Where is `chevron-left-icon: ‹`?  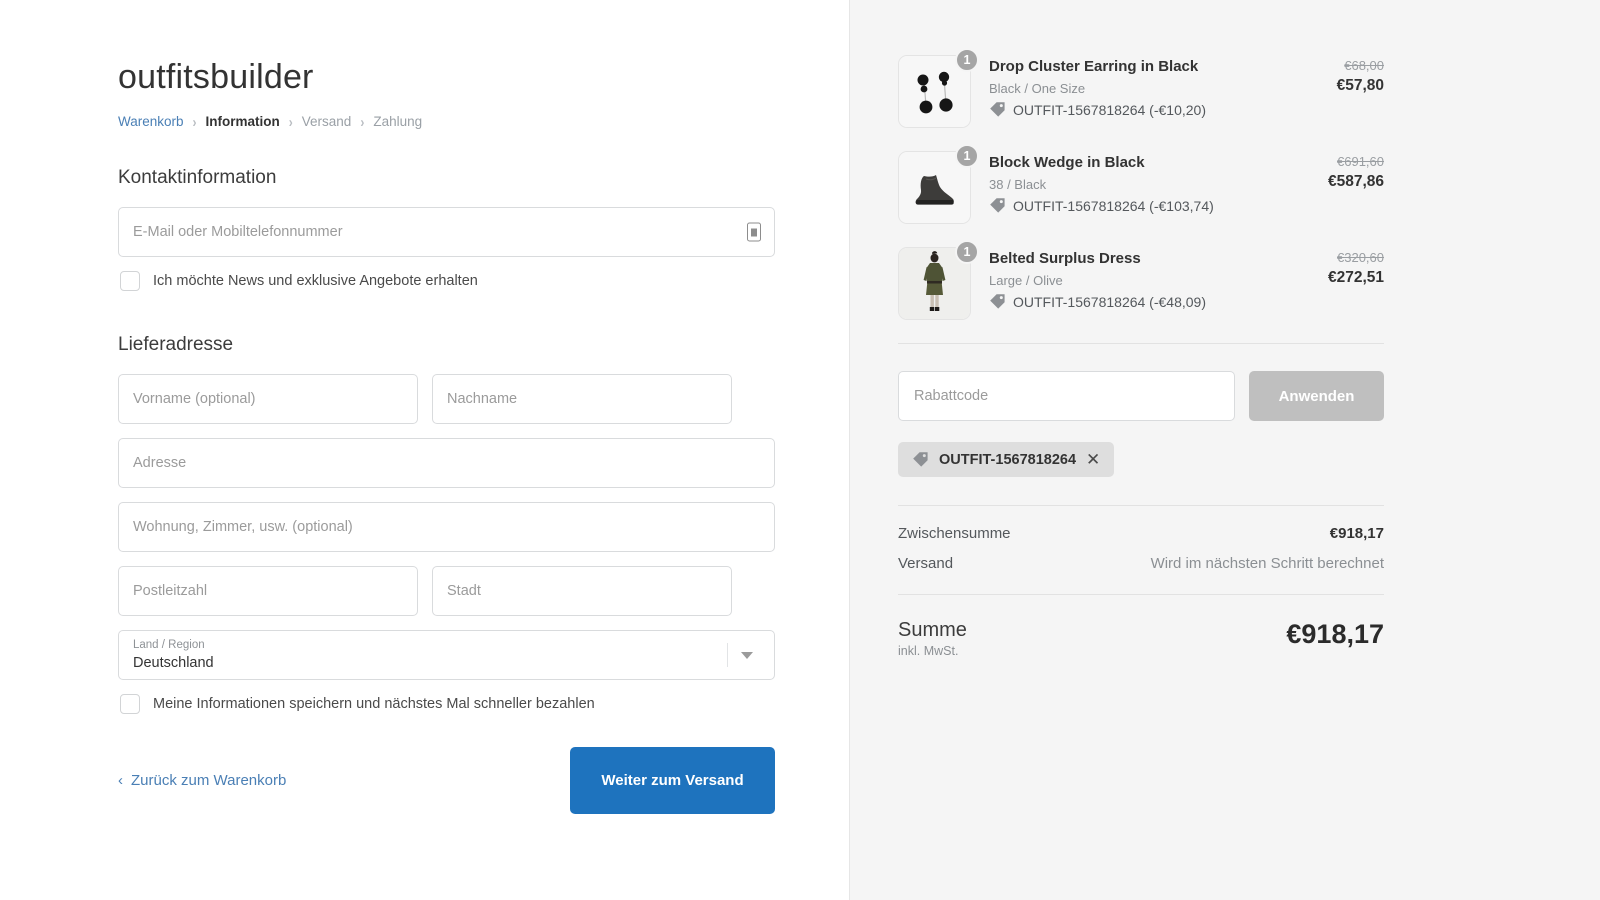 chevron-left-icon: ‹ is located at coordinates (120, 780).